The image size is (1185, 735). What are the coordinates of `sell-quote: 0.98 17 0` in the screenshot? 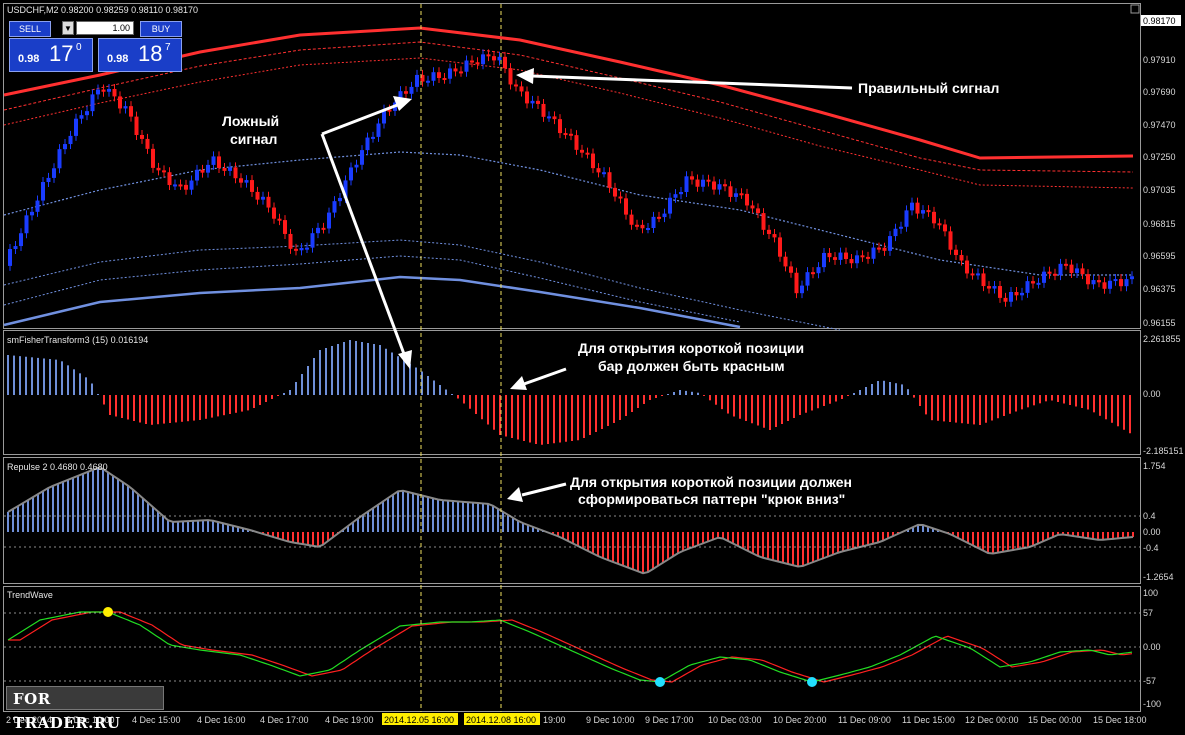 It's located at (51, 55).